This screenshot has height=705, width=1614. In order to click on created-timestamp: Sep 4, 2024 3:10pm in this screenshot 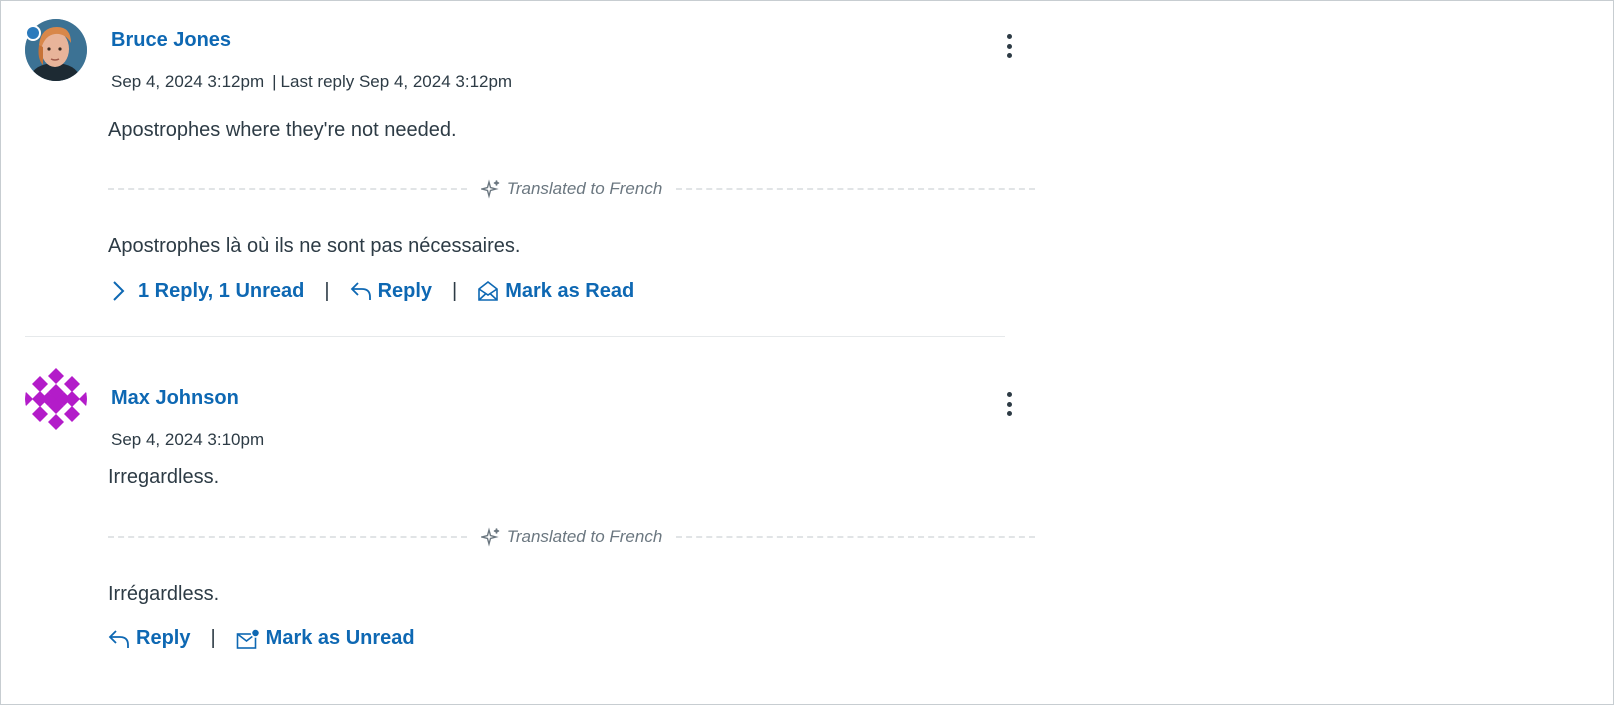, I will do `click(188, 439)`.